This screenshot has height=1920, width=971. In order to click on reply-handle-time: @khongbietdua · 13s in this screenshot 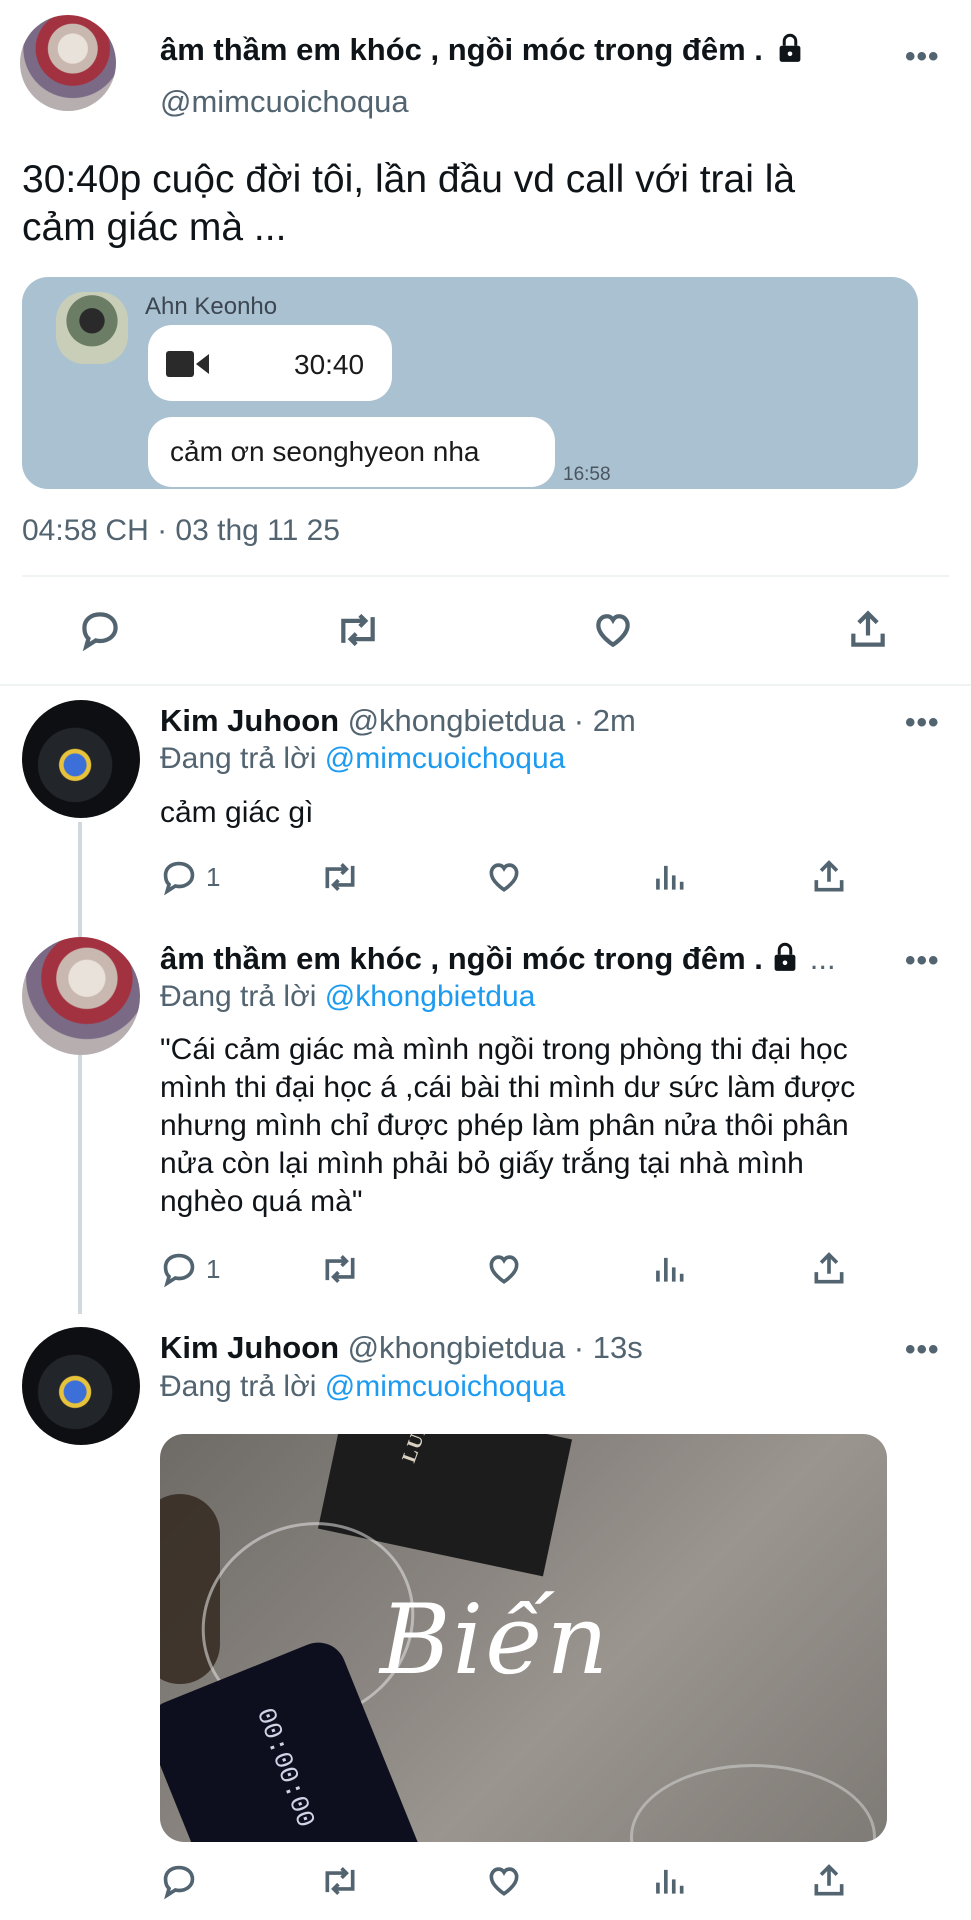, I will do `click(495, 1347)`.